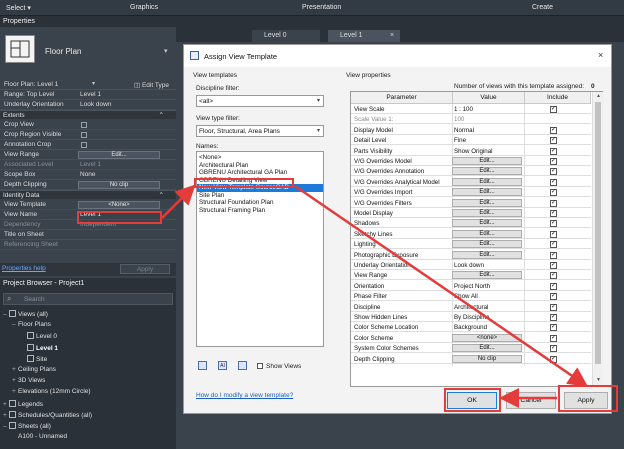 This screenshot has height=449, width=624. What do you see at coordinates (39, 347) in the screenshot?
I see `tree-item: Level 1` at bounding box center [39, 347].